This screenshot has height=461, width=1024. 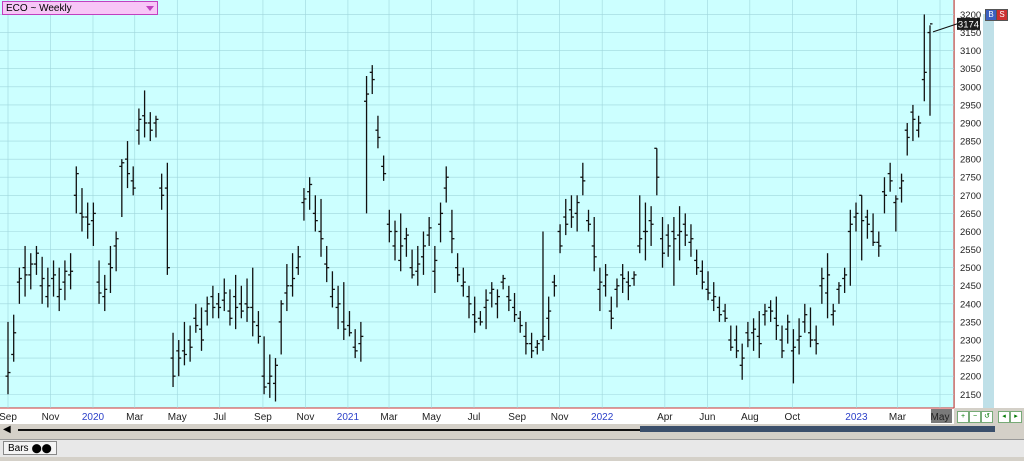 I want to click on x-tick-label: Oct, so click(x=793, y=417).